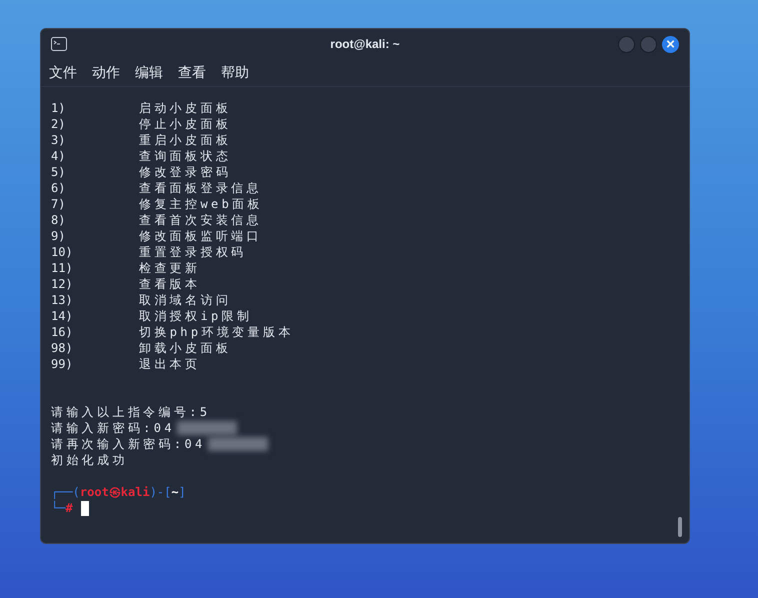  I want to click on option-number: 10), so click(62, 252).